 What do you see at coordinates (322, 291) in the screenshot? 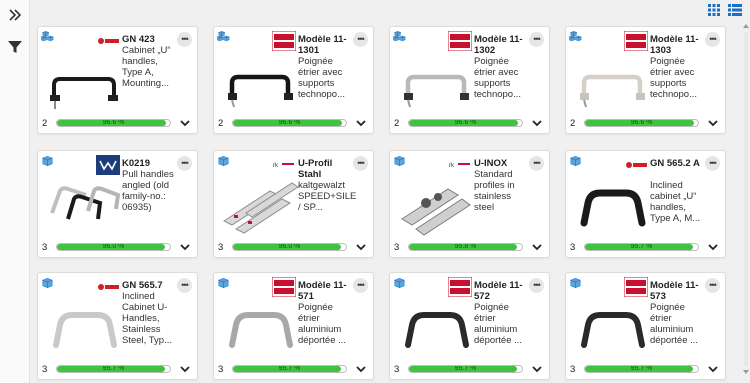
I see `product-title: Modèle 11-571` at bounding box center [322, 291].